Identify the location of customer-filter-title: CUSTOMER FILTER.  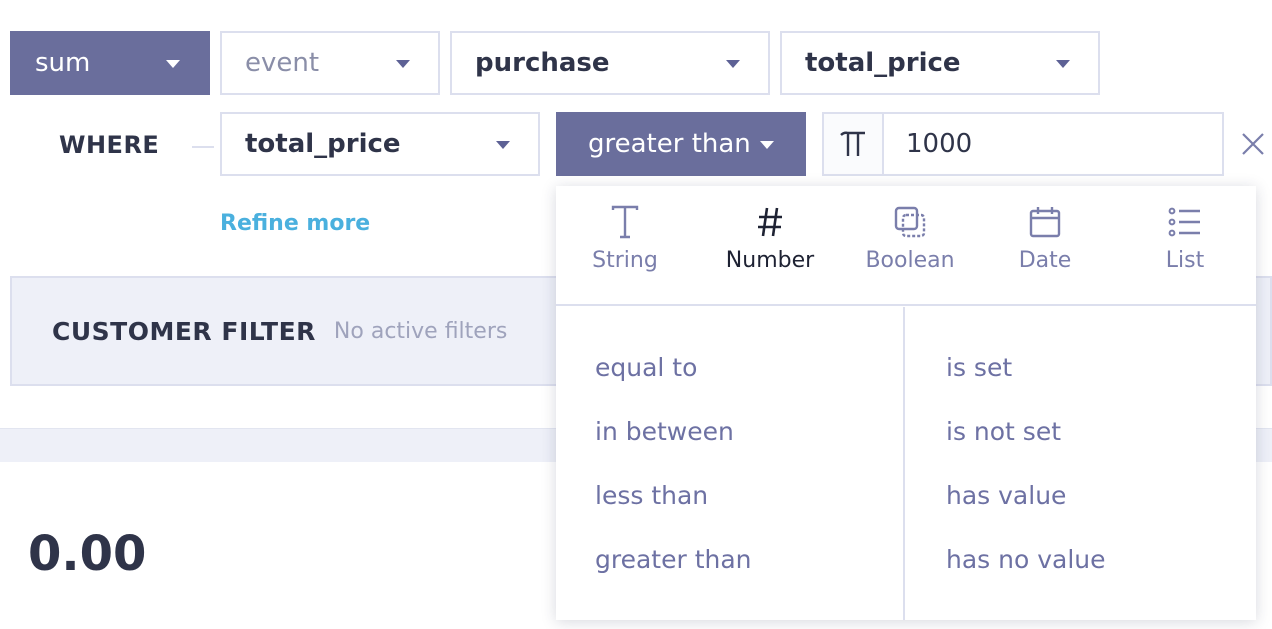
(184, 331).